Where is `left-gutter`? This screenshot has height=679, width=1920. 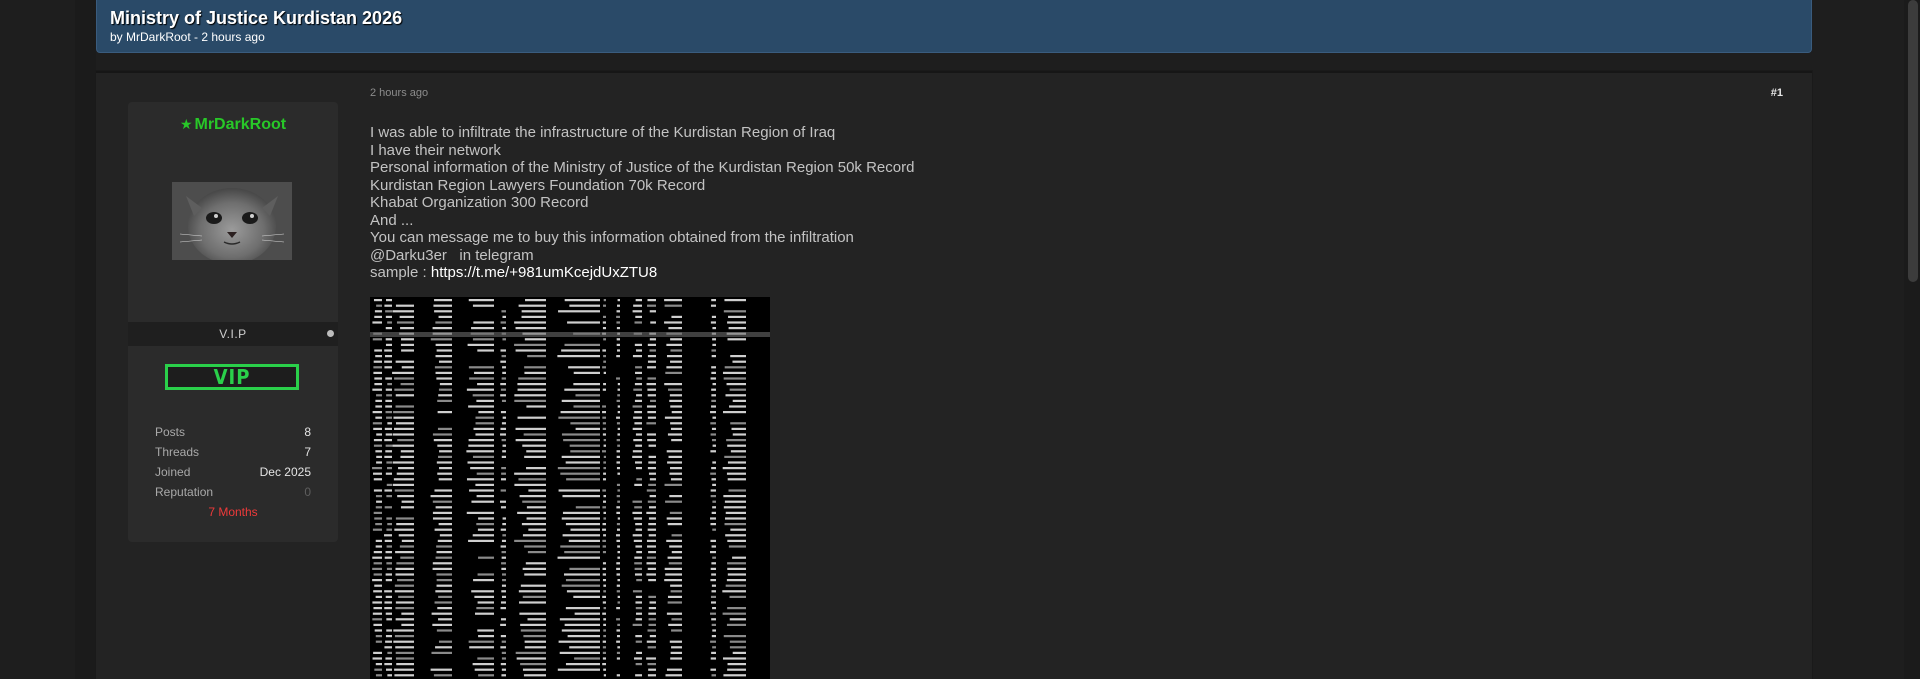 left-gutter is located at coordinates (85, 339).